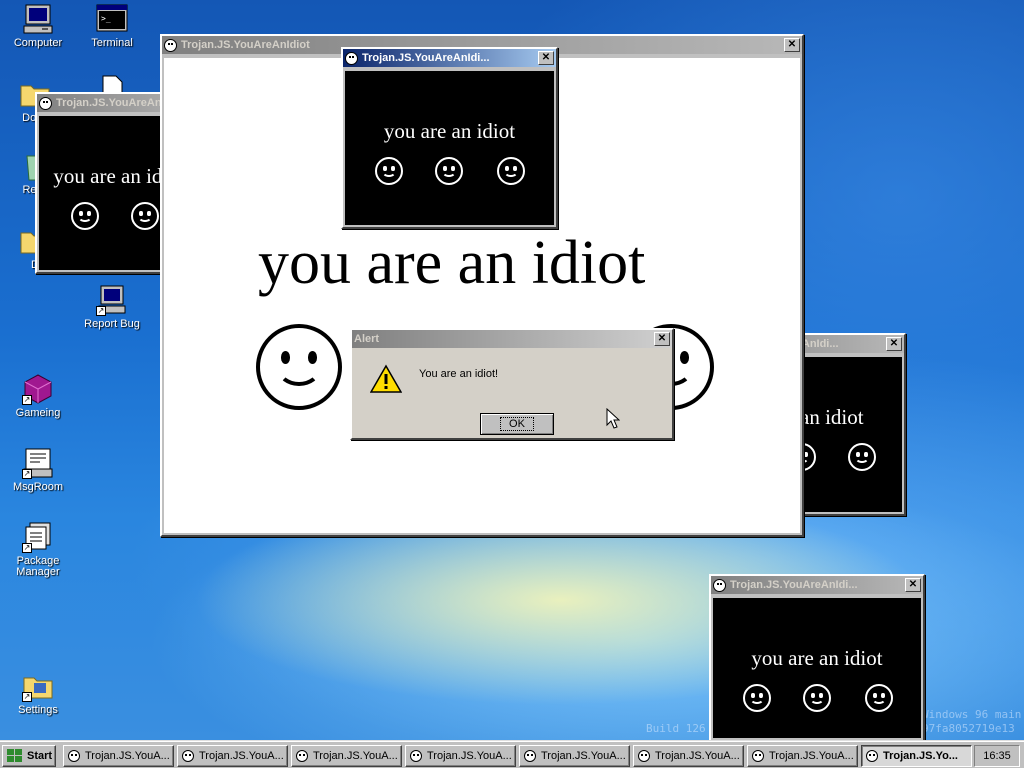  Describe the element at coordinates (15, 756) in the screenshot. I see `start-logo-icon` at that location.